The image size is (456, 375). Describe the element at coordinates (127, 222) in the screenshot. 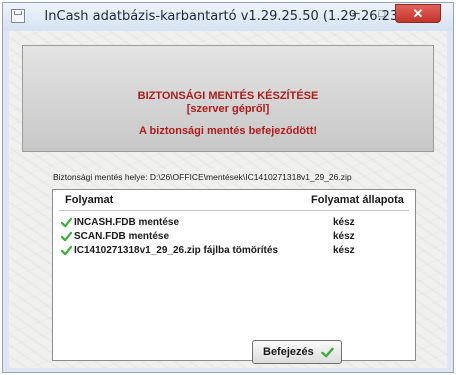

I see `process-name: INCASH.FDB mentése` at that location.